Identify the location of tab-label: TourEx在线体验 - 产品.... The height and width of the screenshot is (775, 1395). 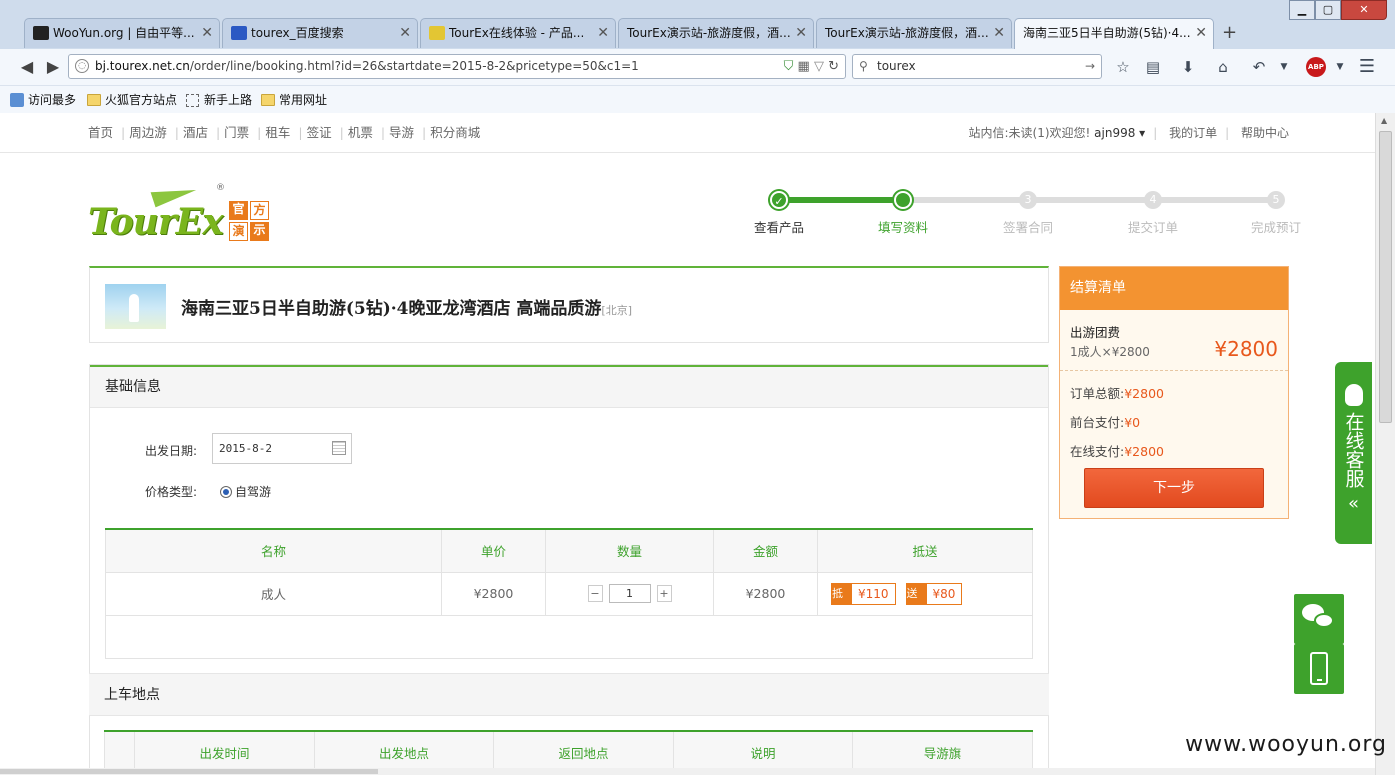
(517, 33).